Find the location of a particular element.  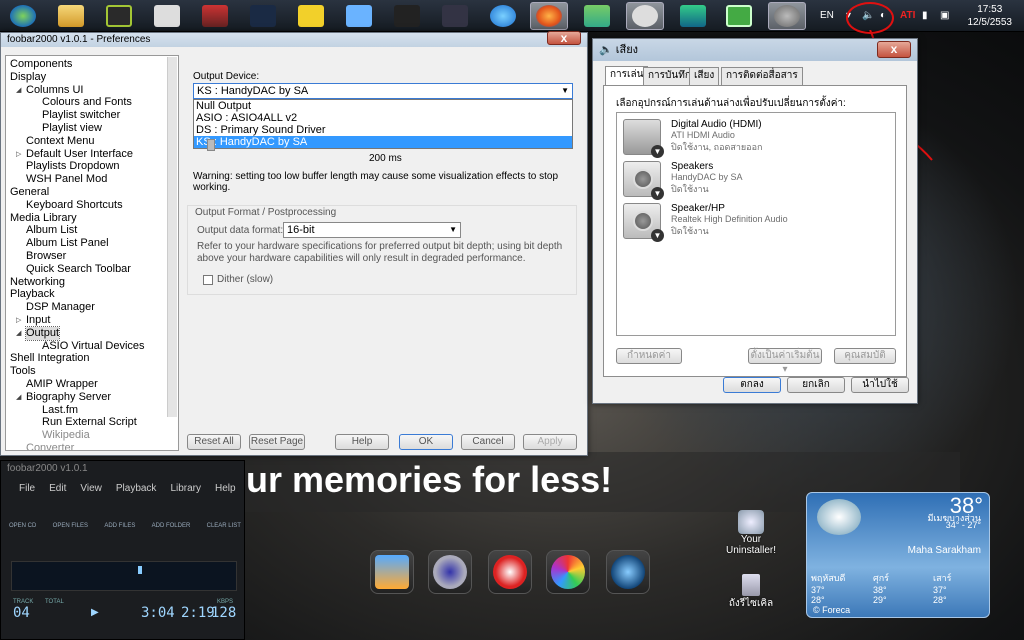

messenger-icon is located at coordinates (597, 16).